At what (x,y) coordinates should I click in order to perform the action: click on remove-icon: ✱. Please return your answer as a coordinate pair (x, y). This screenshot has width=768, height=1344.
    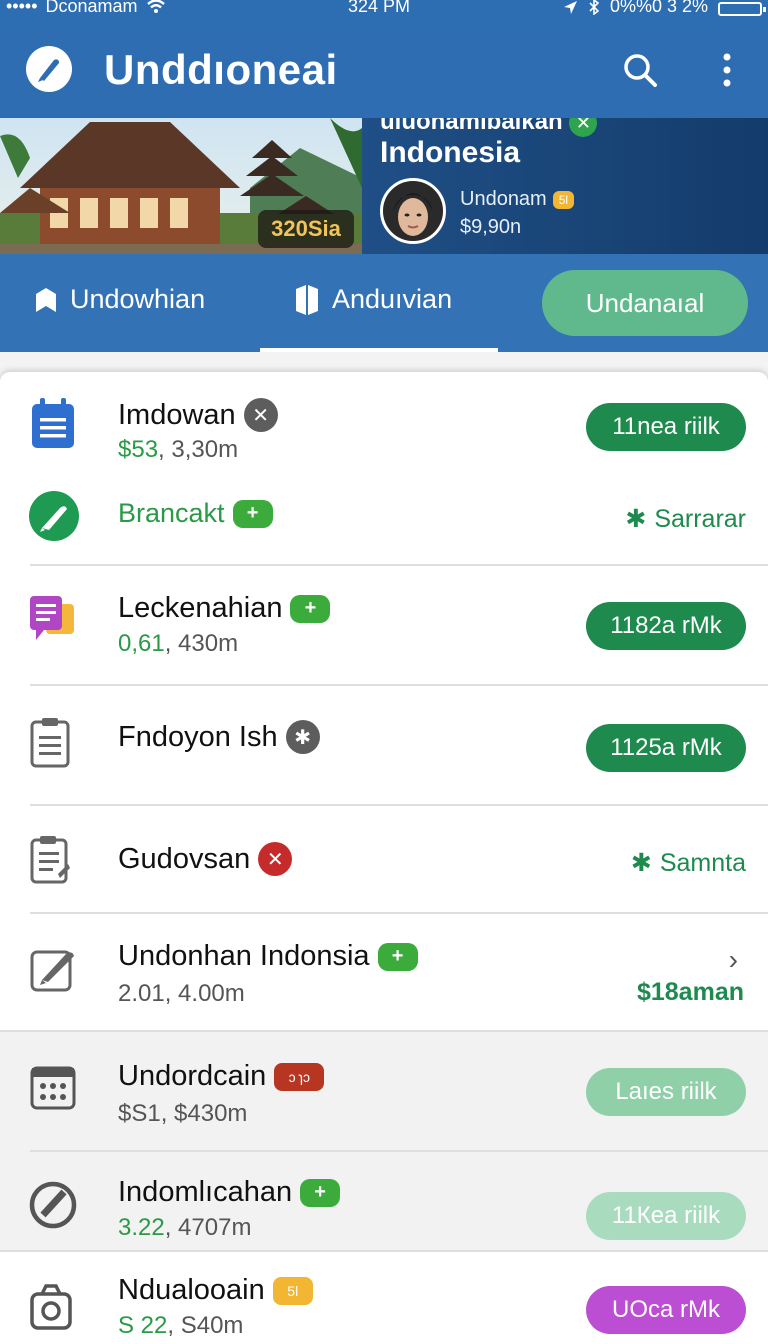
    Looking at the image, I should click on (302, 737).